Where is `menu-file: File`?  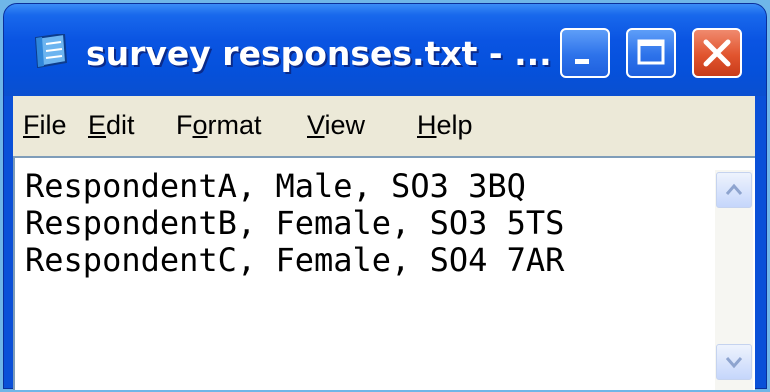
menu-file: File is located at coordinates (45, 125).